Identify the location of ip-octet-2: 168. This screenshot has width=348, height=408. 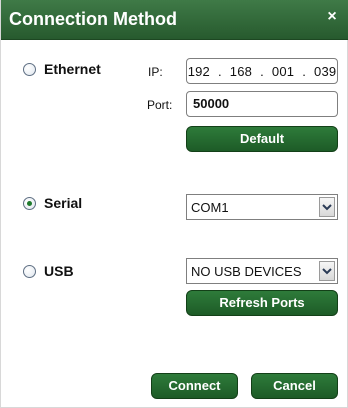
(241, 71).